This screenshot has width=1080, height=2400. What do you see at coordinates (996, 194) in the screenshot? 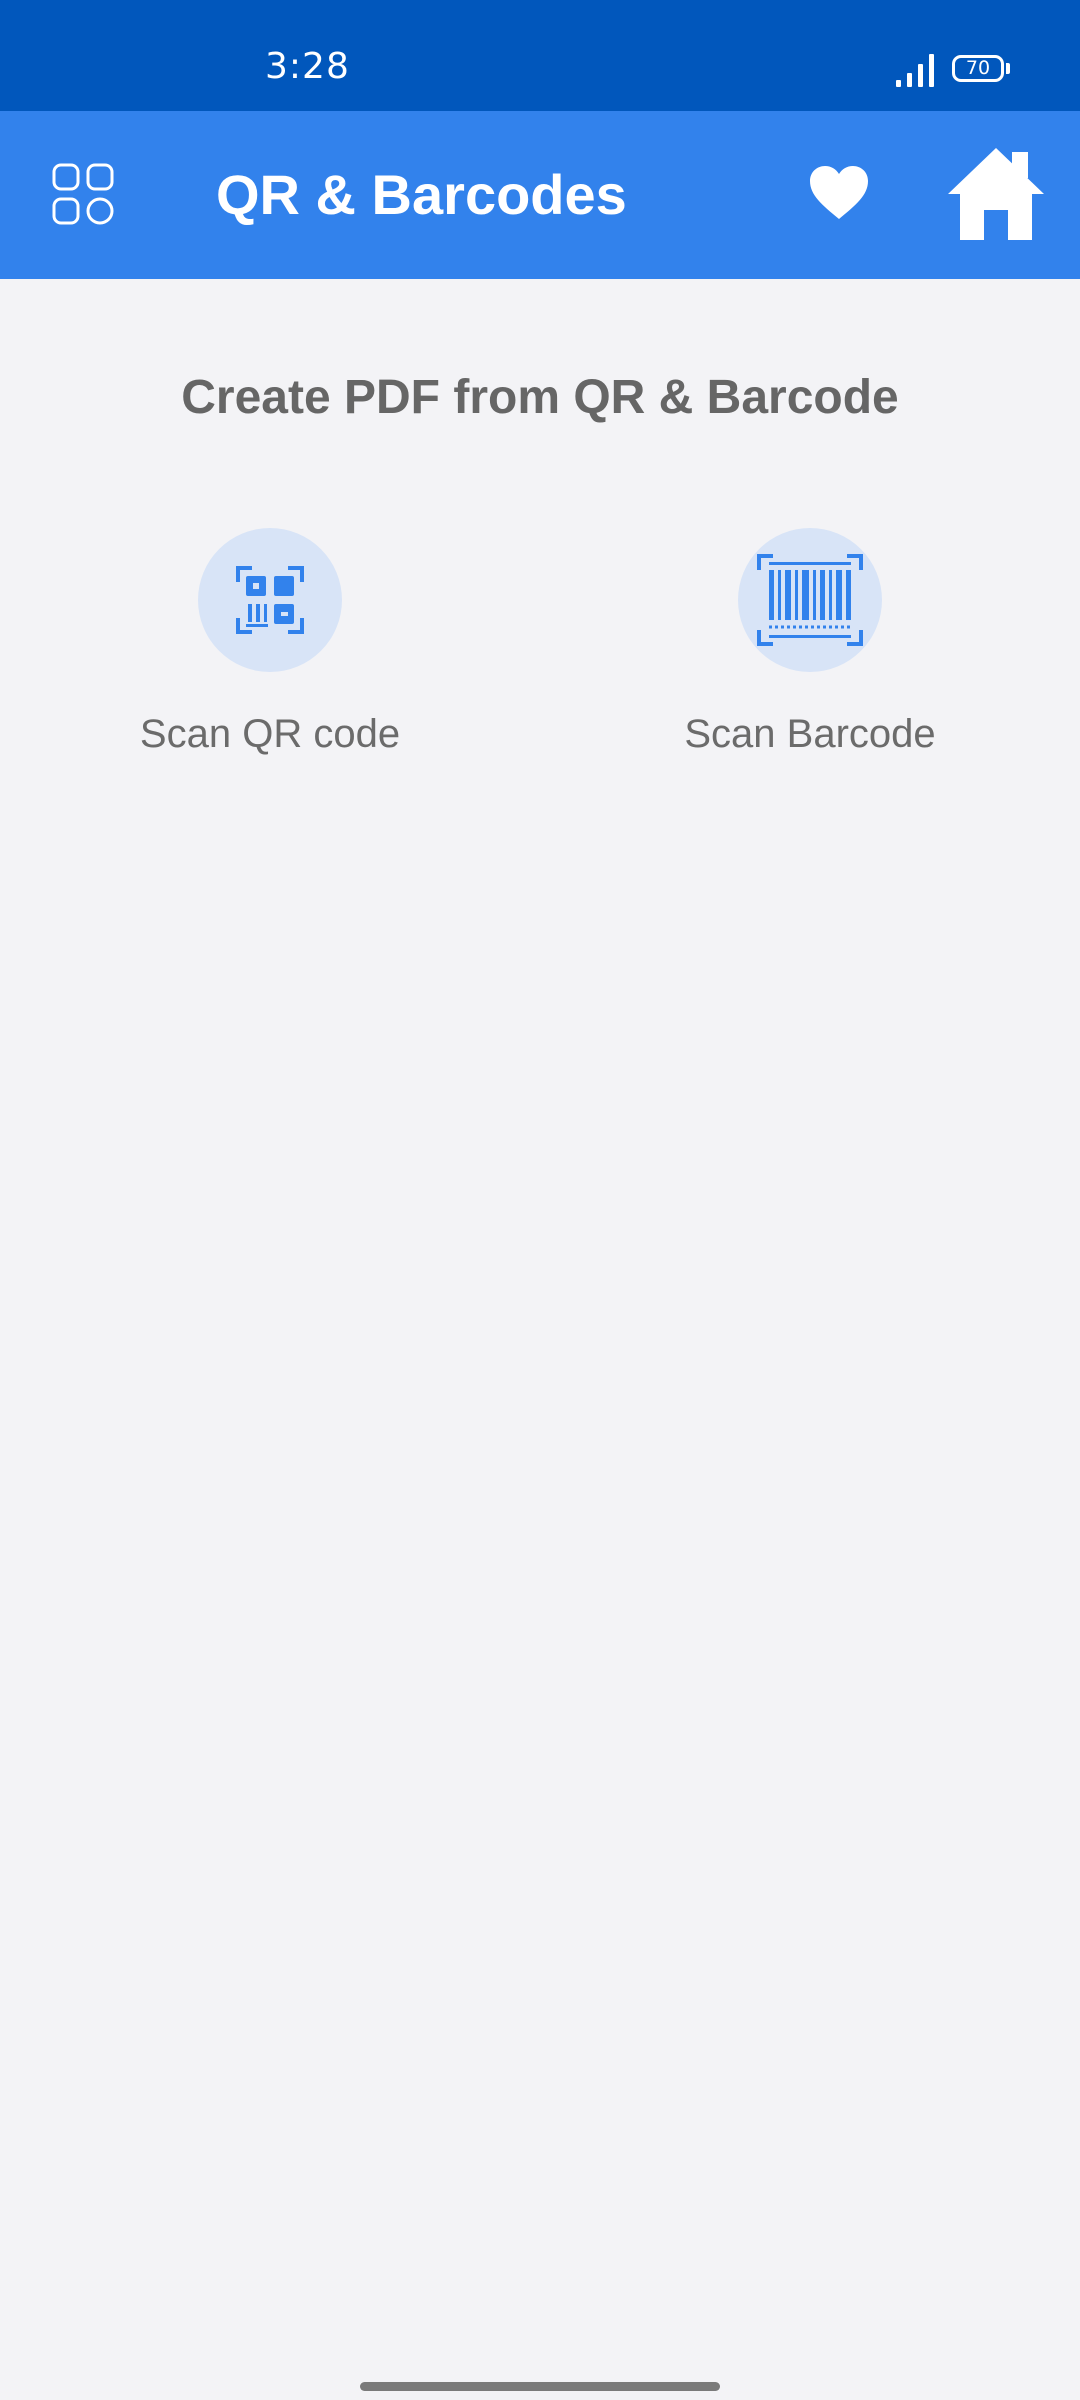
I see `home-icon` at bounding box center [996, 194].